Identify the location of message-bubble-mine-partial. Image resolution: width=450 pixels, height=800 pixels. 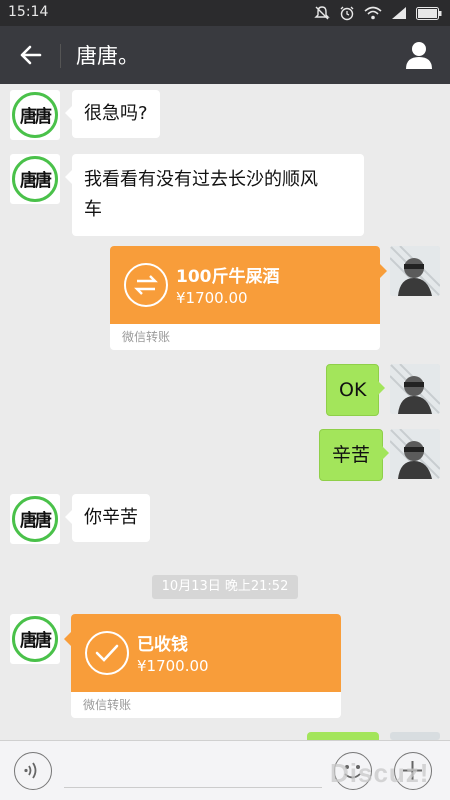
(343, 736).